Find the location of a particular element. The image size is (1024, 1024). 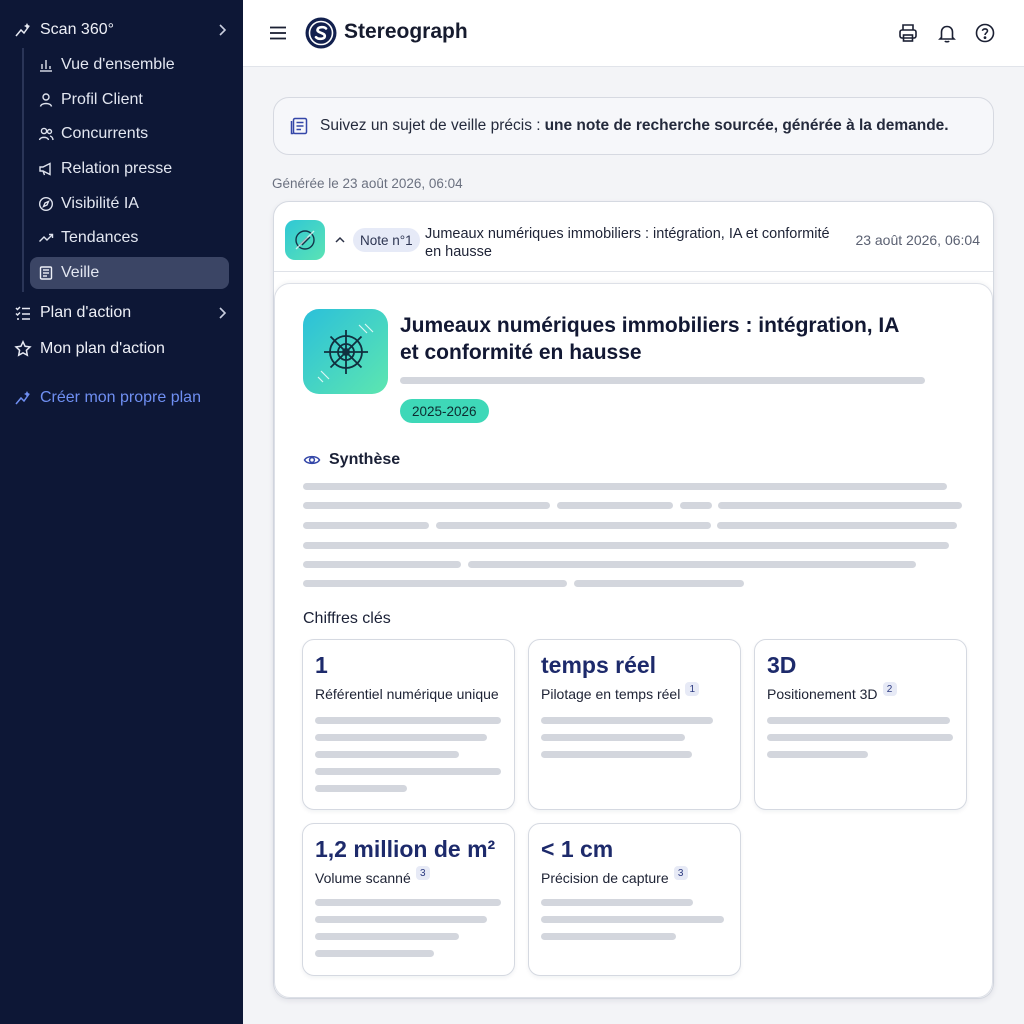

kpi-value: temps réel is located at coordinates (599, 665).